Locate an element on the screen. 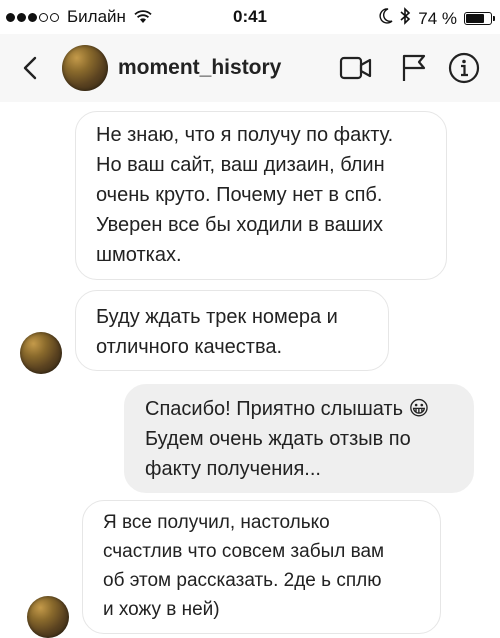  bluetooth-icon is located at coordinates (405, 18).